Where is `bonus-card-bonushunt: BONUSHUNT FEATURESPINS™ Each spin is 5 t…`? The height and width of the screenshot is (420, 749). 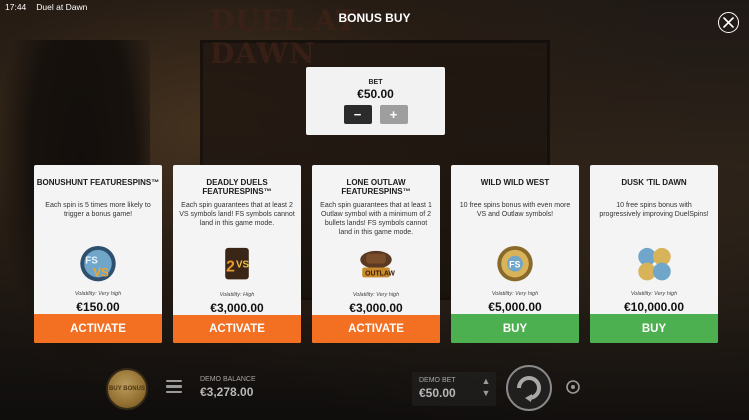
bonus-card-bonushunt: BONUSHUNT FEATURESPINS™ Each spin is 5 t… is located at coordinates (98, 254).